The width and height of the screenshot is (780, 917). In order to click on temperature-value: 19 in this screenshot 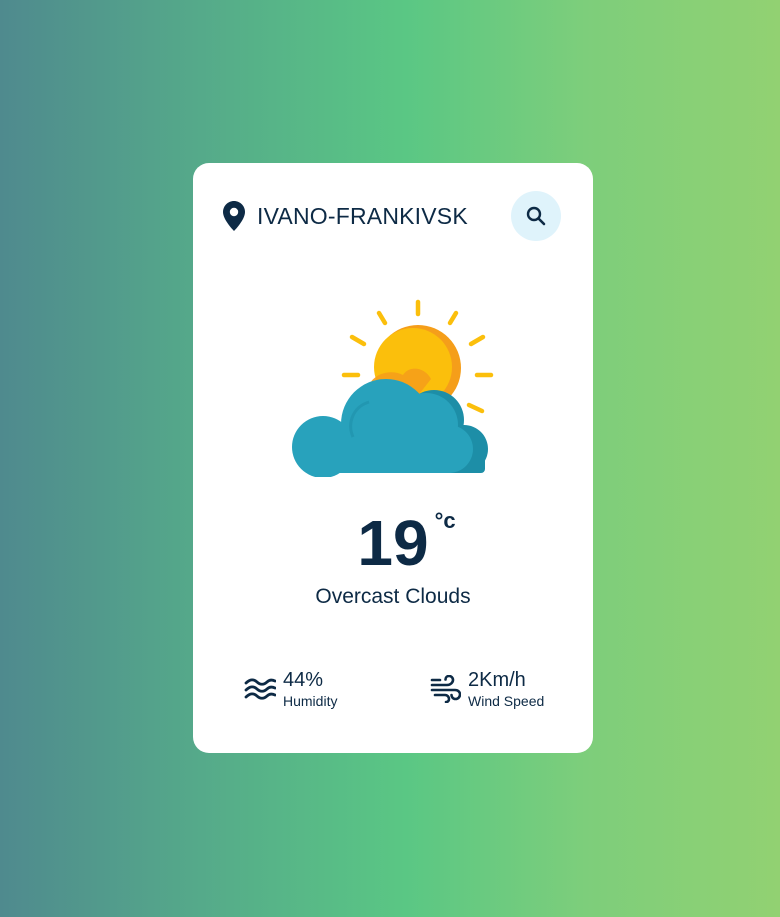, I will do `click(393, 543)`.